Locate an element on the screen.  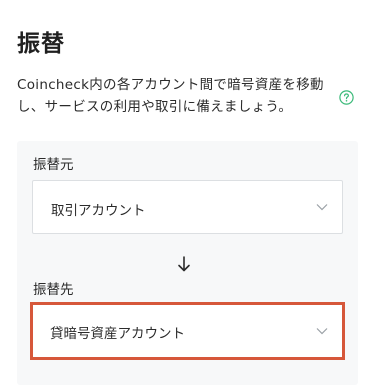
from-account-select: 取引アカウント is located at coordinates (187, 207).